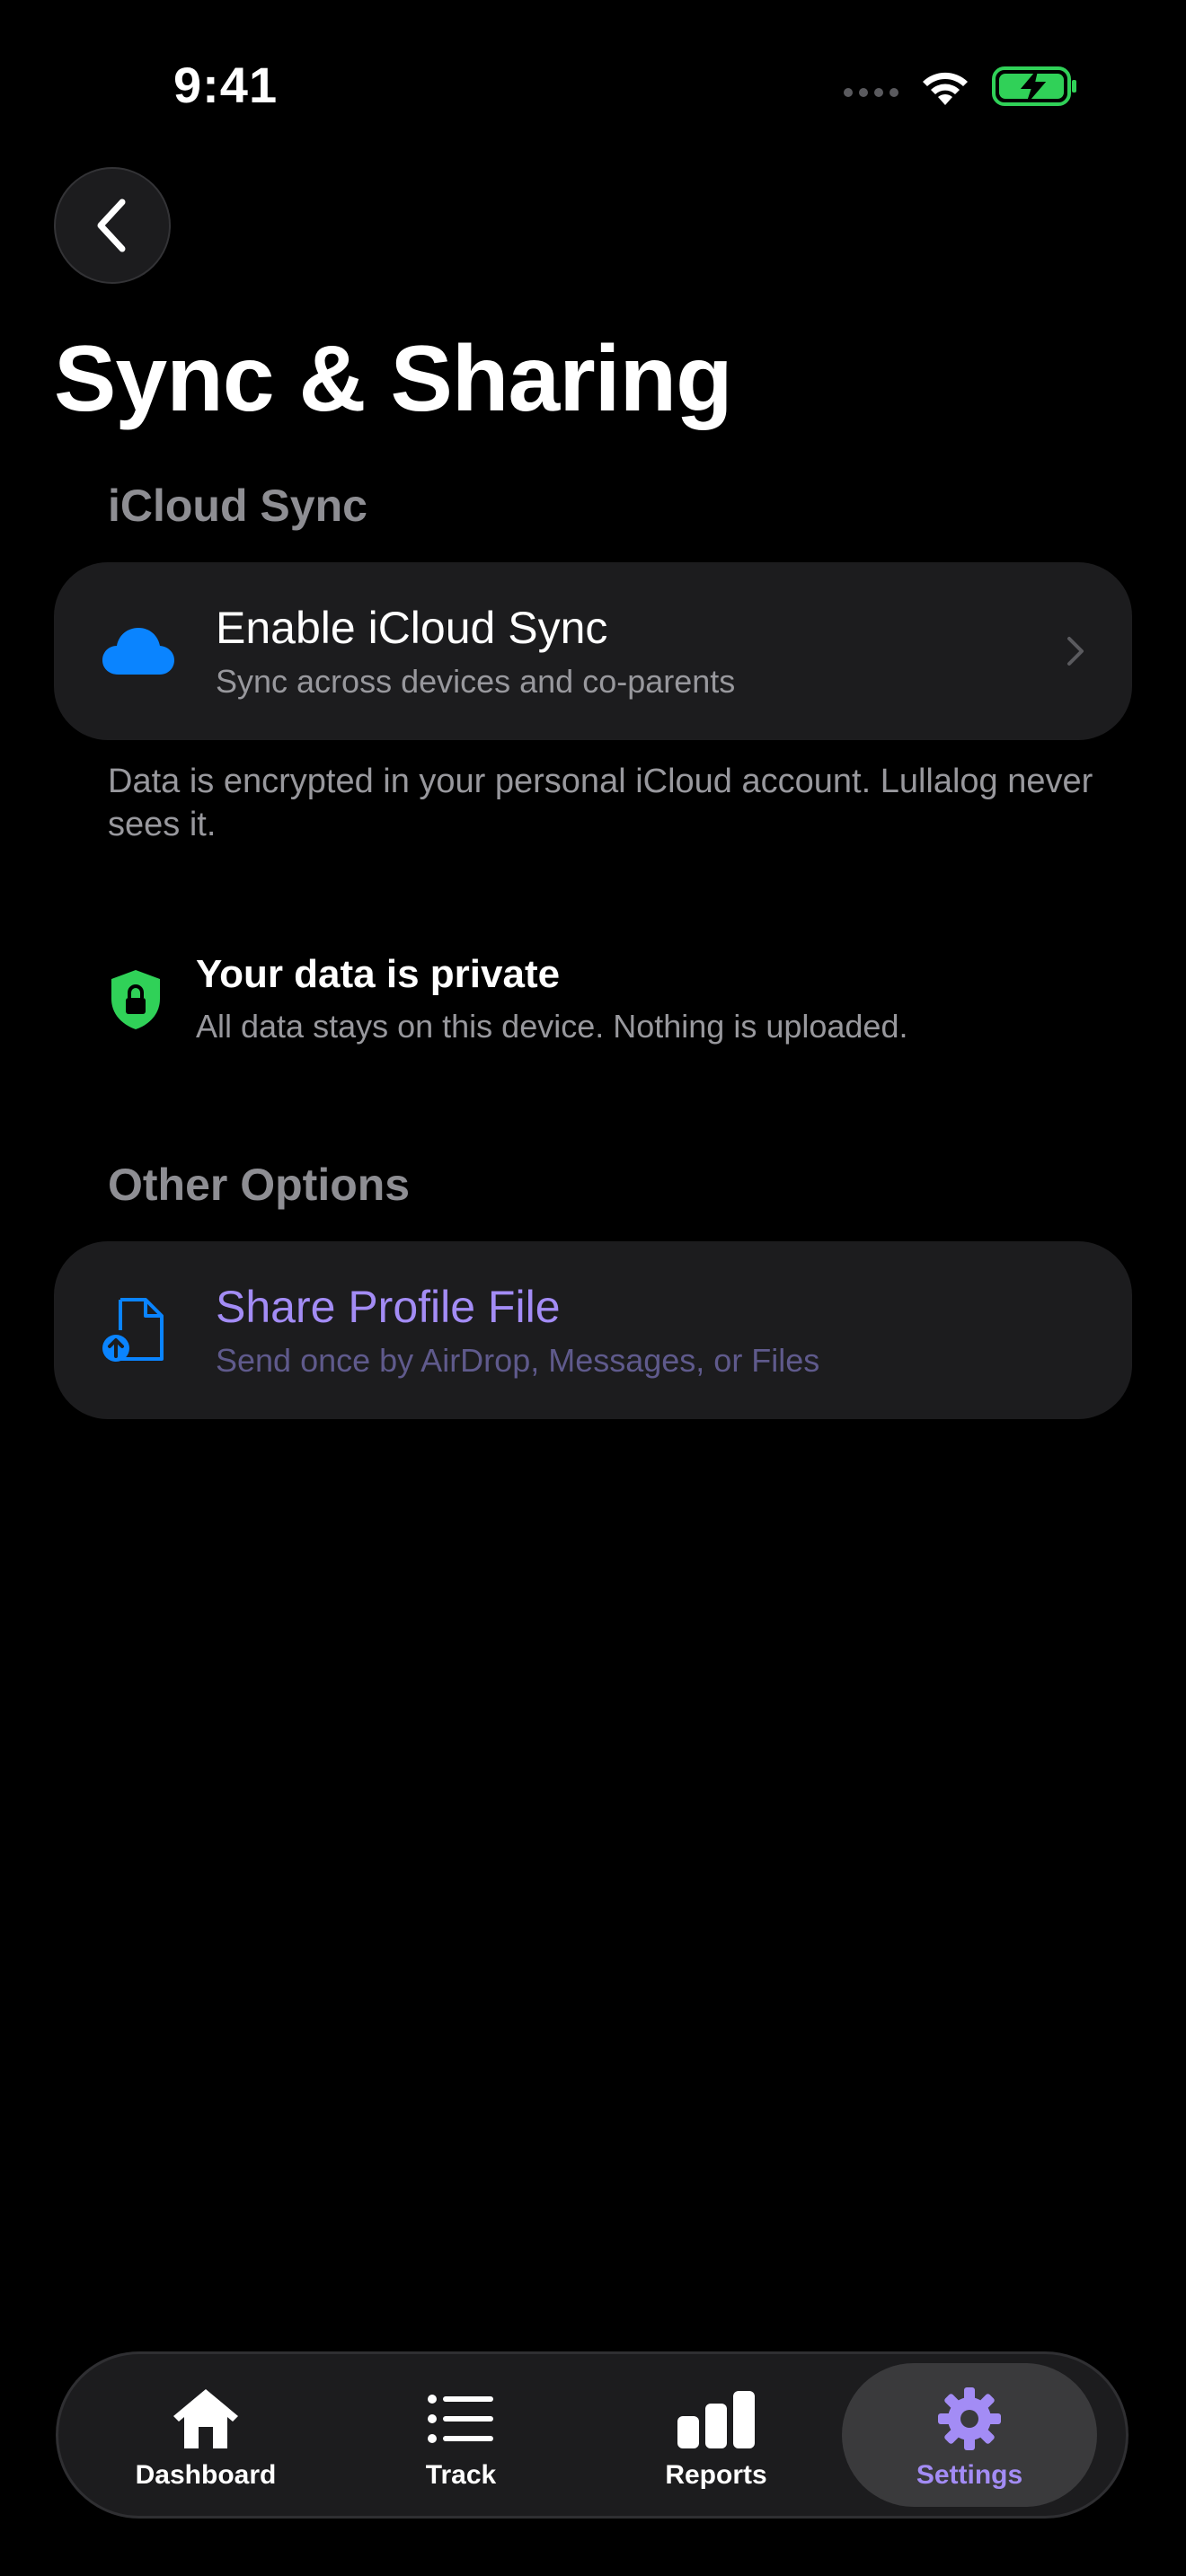  What do you see at coordinates (135, 999) in the screenshot?
I see `lock-shield-icon` at bounding box center [135, 999].